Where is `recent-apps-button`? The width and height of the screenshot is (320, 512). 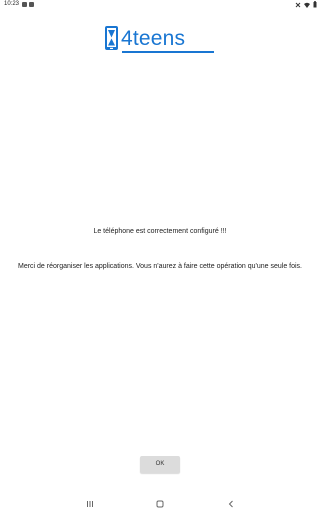
recent-apps-button is located at coordinates (90, 504).